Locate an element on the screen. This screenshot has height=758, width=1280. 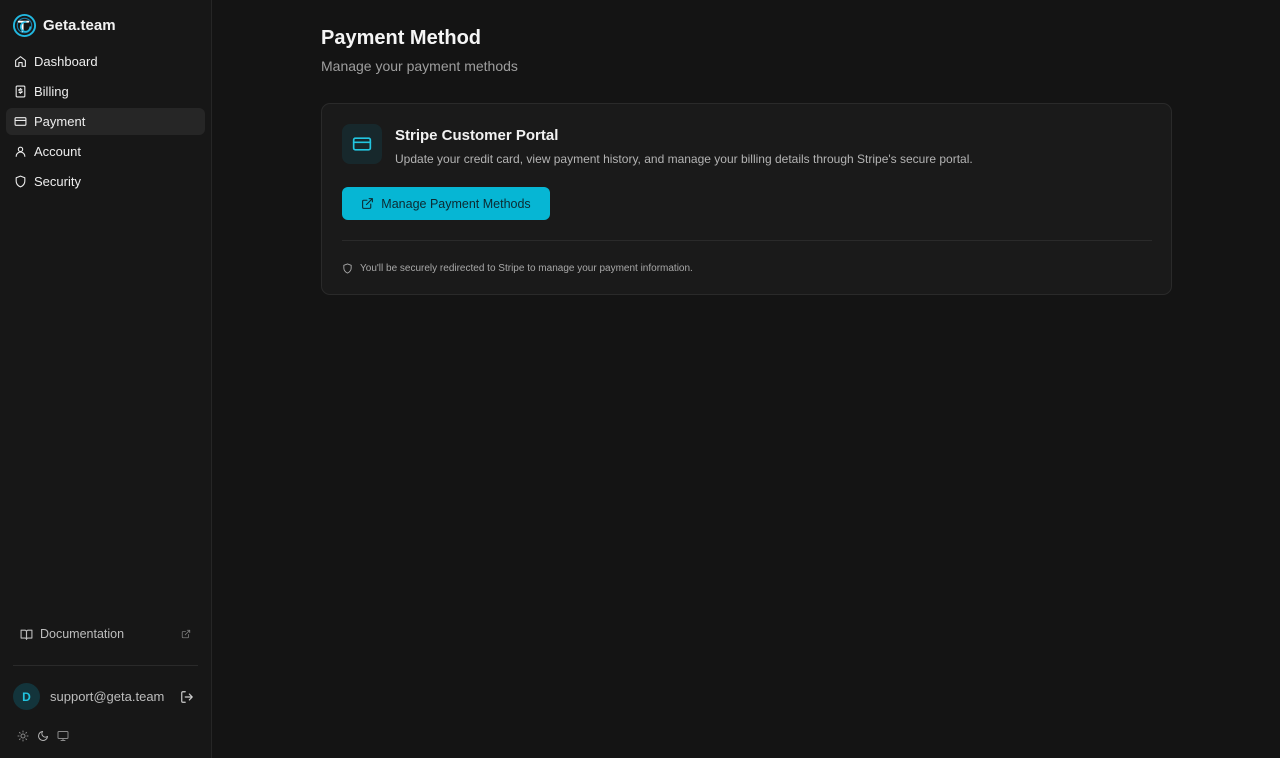
logout-button is located at coordinates (187, 697).